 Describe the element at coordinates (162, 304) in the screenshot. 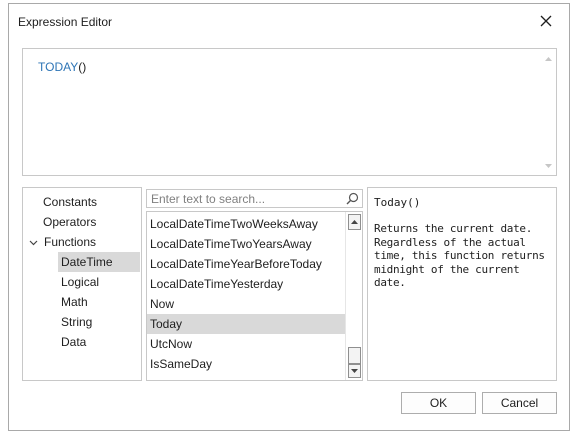

I see `function-label: Now` at that location.